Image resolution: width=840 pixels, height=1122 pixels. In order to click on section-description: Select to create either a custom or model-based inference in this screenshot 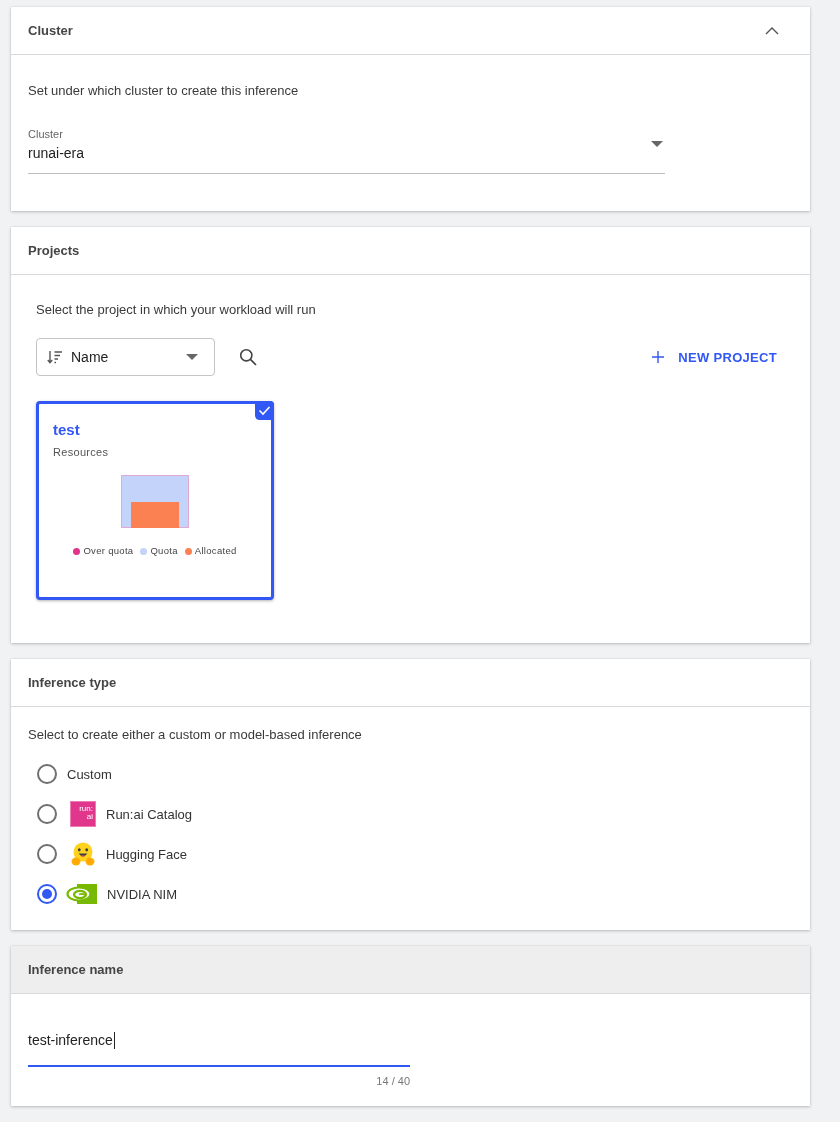, I will do `click(195, 735)`.